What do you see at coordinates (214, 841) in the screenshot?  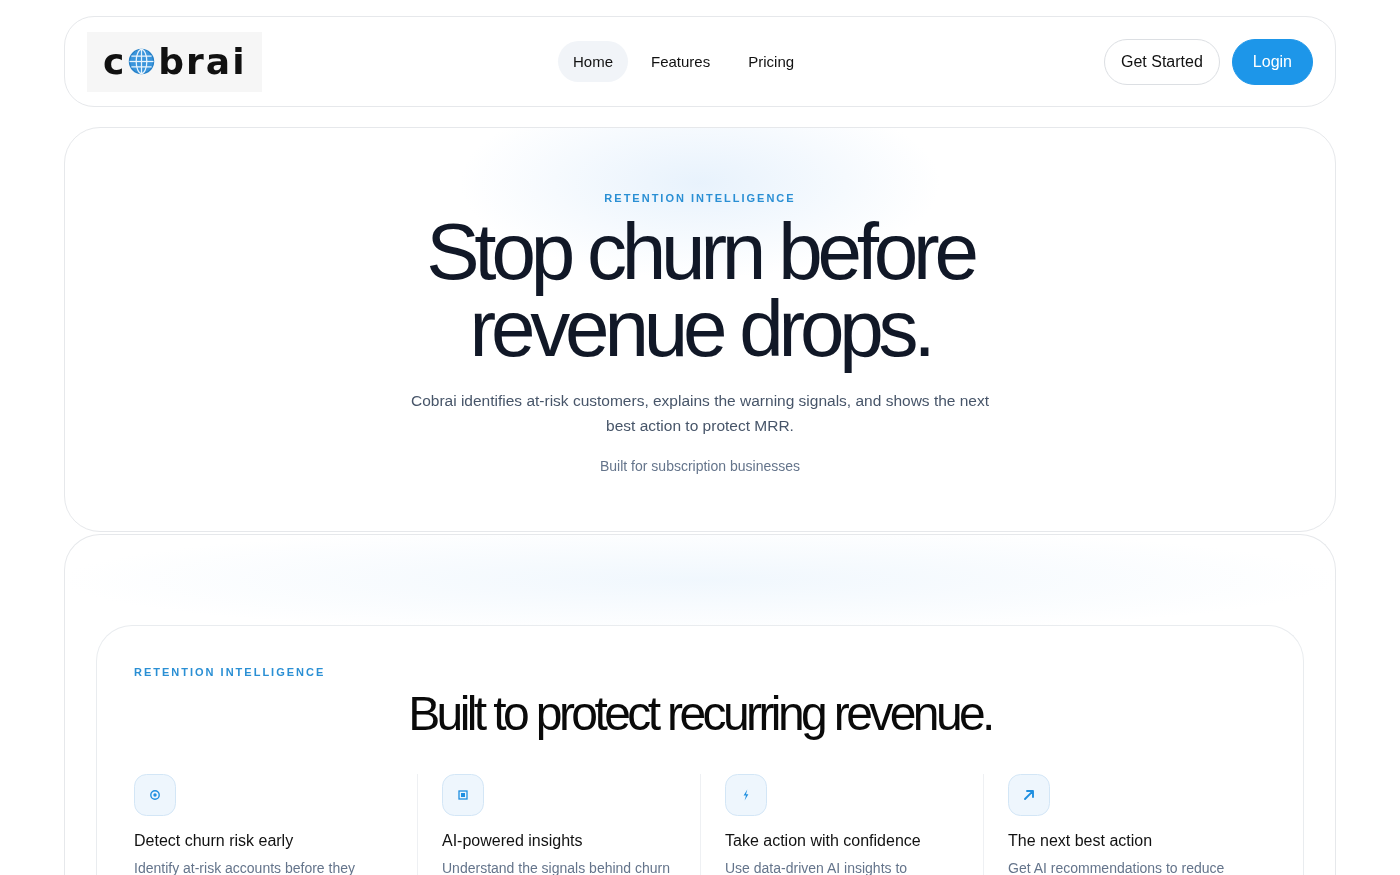 I see `feature-title: Detect churn risk early` at bounding box center [214, 841].